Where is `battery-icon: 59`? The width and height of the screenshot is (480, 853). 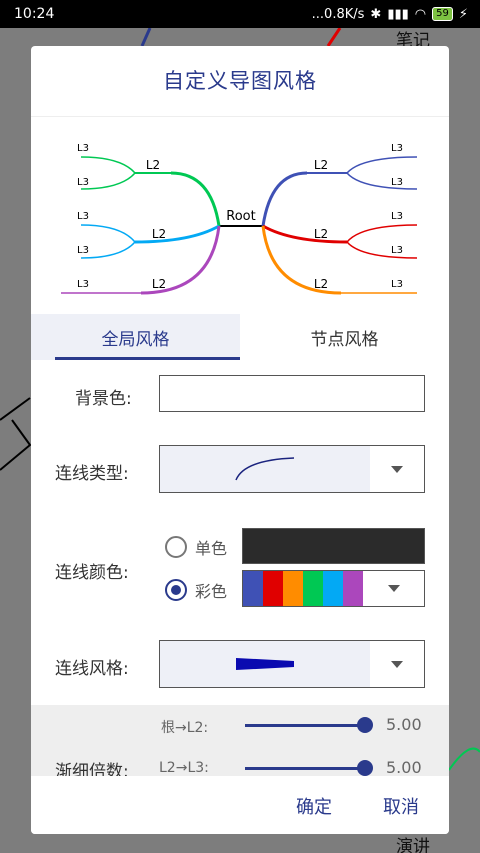 battery-icon: 59 is located at coordinates (442, 14).